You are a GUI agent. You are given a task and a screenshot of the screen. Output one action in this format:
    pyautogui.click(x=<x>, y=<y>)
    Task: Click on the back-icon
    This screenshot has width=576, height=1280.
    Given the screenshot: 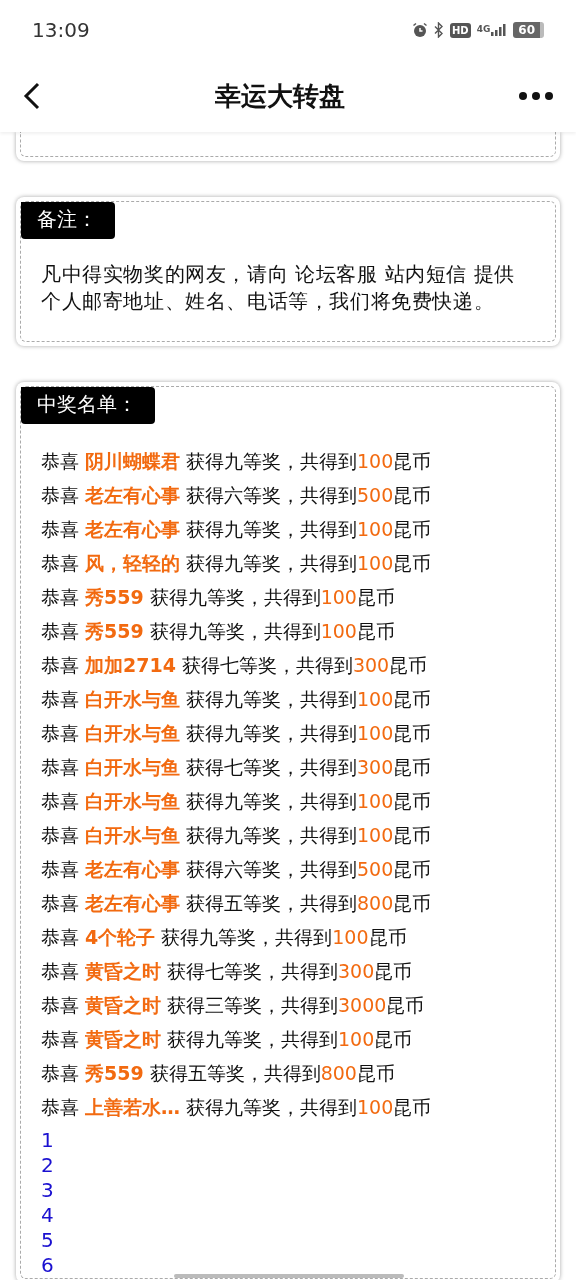 What is the action you would take?
    pyautogui.click(x=32, y=96)
    